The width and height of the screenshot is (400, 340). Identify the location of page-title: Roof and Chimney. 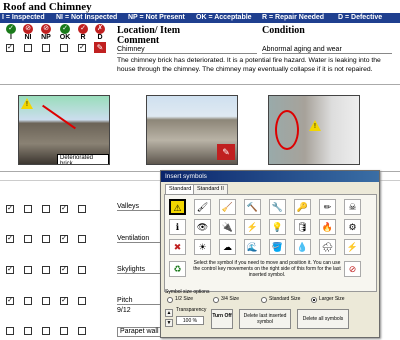
(47, 7).